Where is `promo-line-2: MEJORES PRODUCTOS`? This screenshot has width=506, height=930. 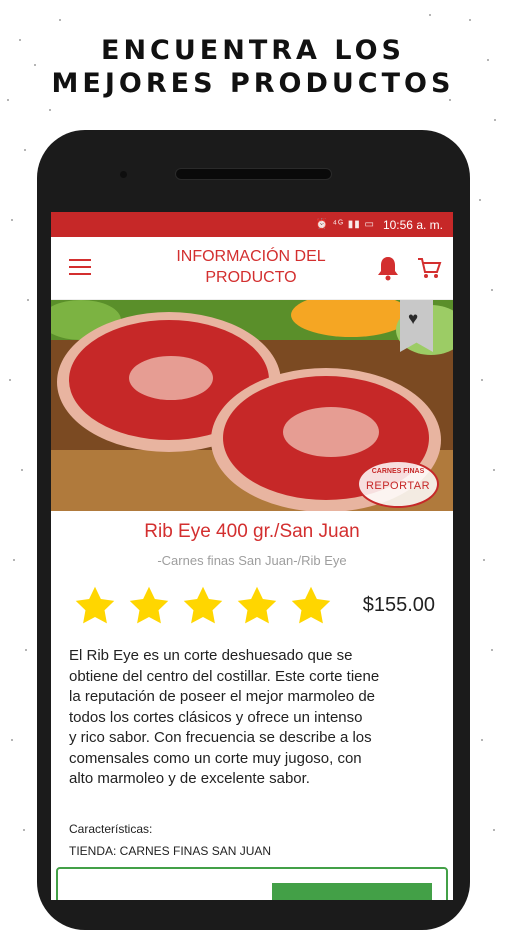 promo-line-2: MEJORES PRODUCTOS is located at coordinates (253, 83).